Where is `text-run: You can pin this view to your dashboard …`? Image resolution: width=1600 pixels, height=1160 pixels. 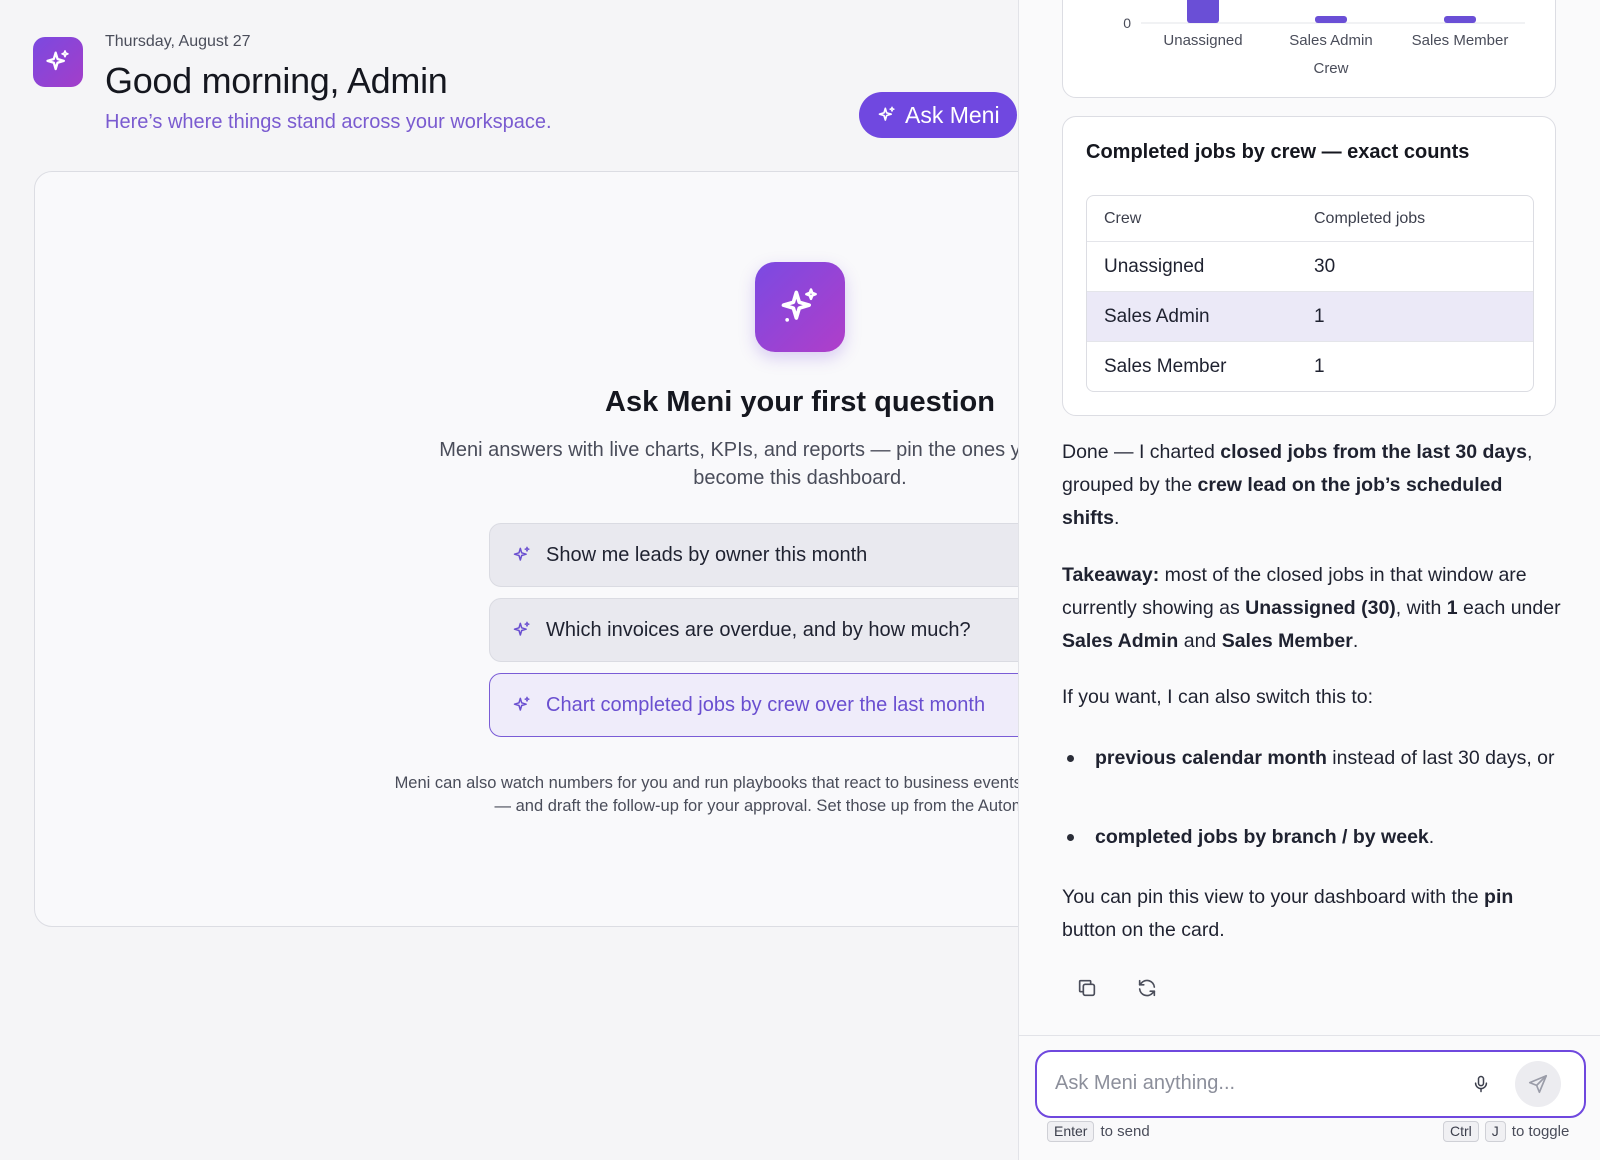
text-run: You can pin this view to your dashboard … is located at coordinates (1273, 897).